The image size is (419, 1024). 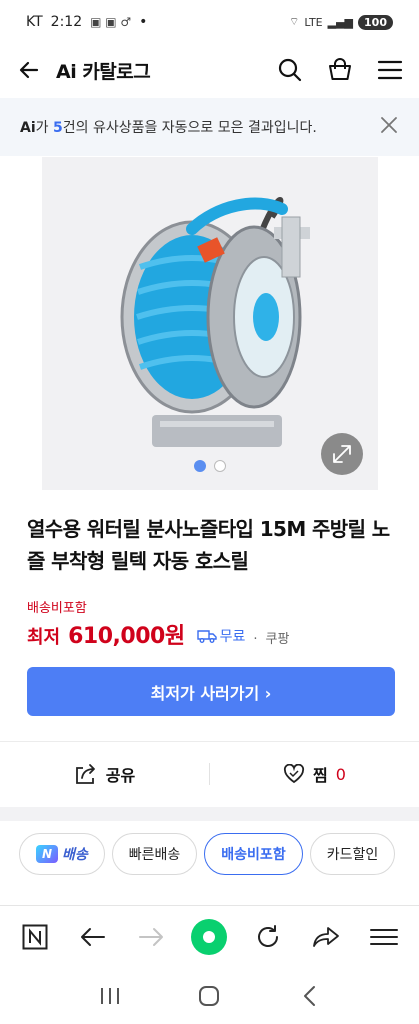 I want to click on free-shipping: 무료, so click(x=221, y=636).